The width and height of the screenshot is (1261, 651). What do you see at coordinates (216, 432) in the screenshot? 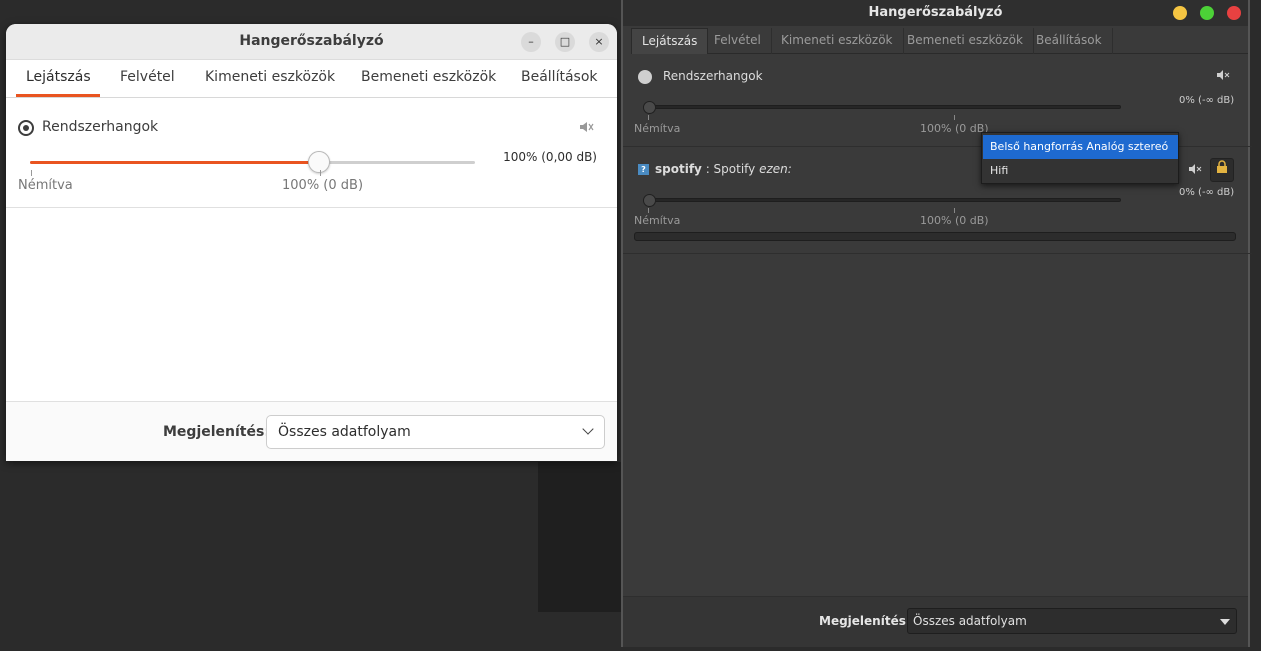
I see `show-label: Megjelenítés:` at bounding box center [216, 432].